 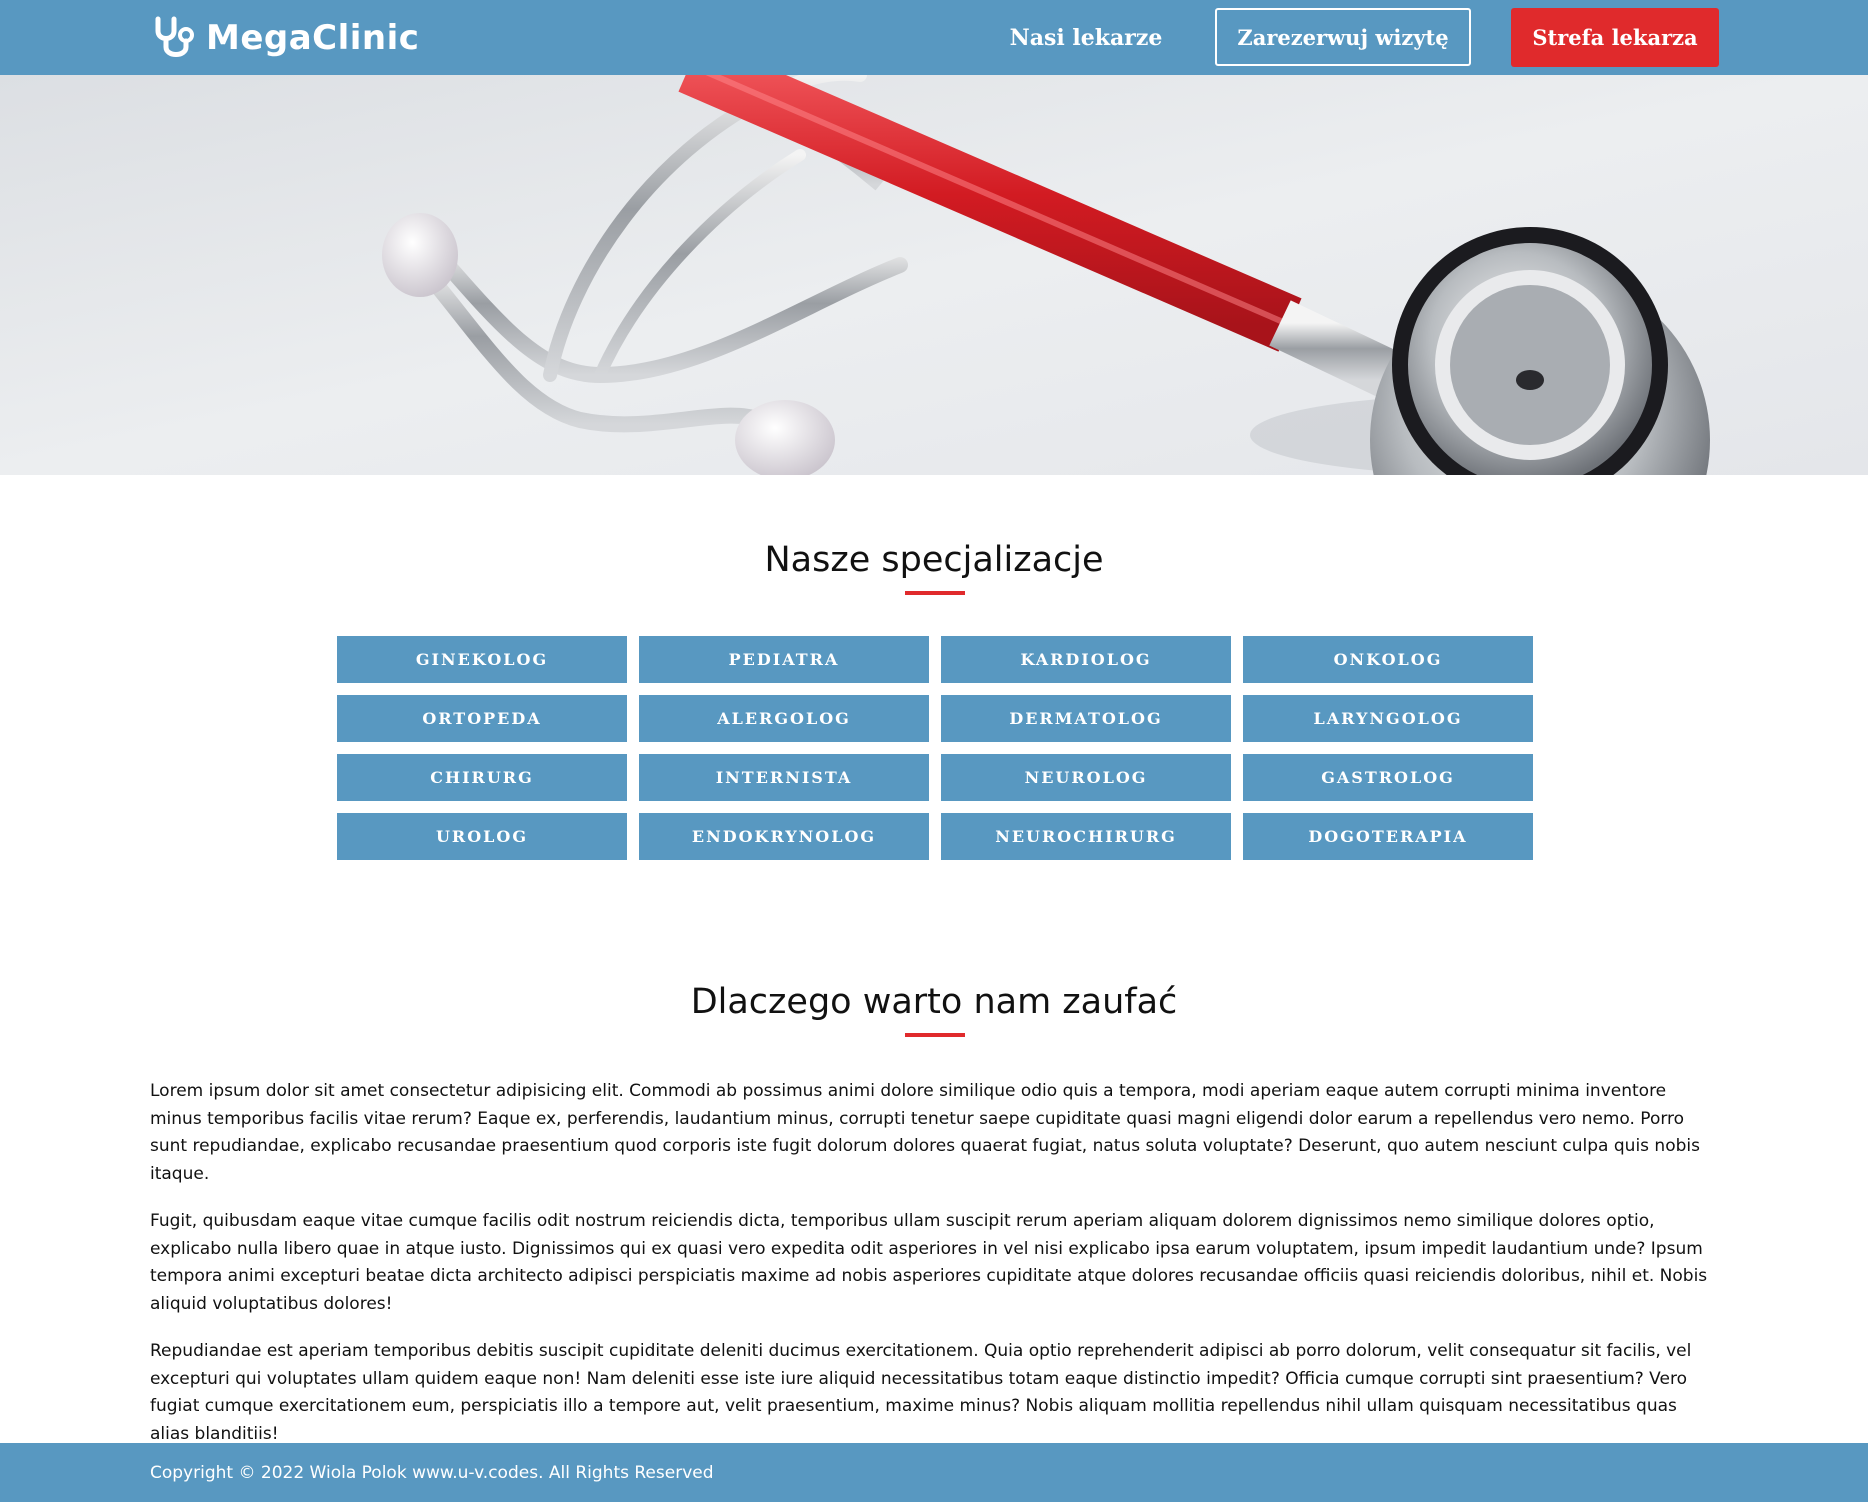 I want to click on specialization-button: DOGOTERAPIA, so click(x=1388, y=836).